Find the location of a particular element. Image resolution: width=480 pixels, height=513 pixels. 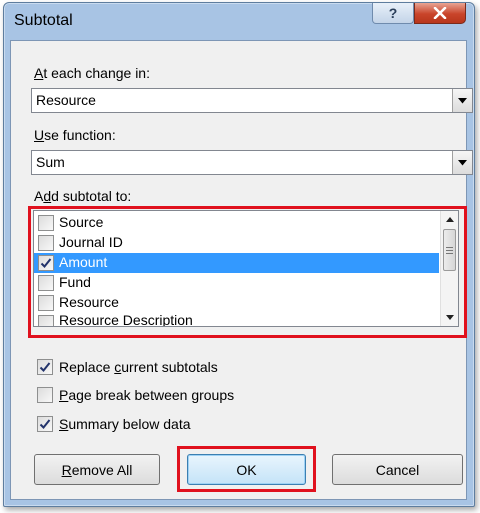

summary-below-checkbox: Summary below data is located at coordinates (187, 425).